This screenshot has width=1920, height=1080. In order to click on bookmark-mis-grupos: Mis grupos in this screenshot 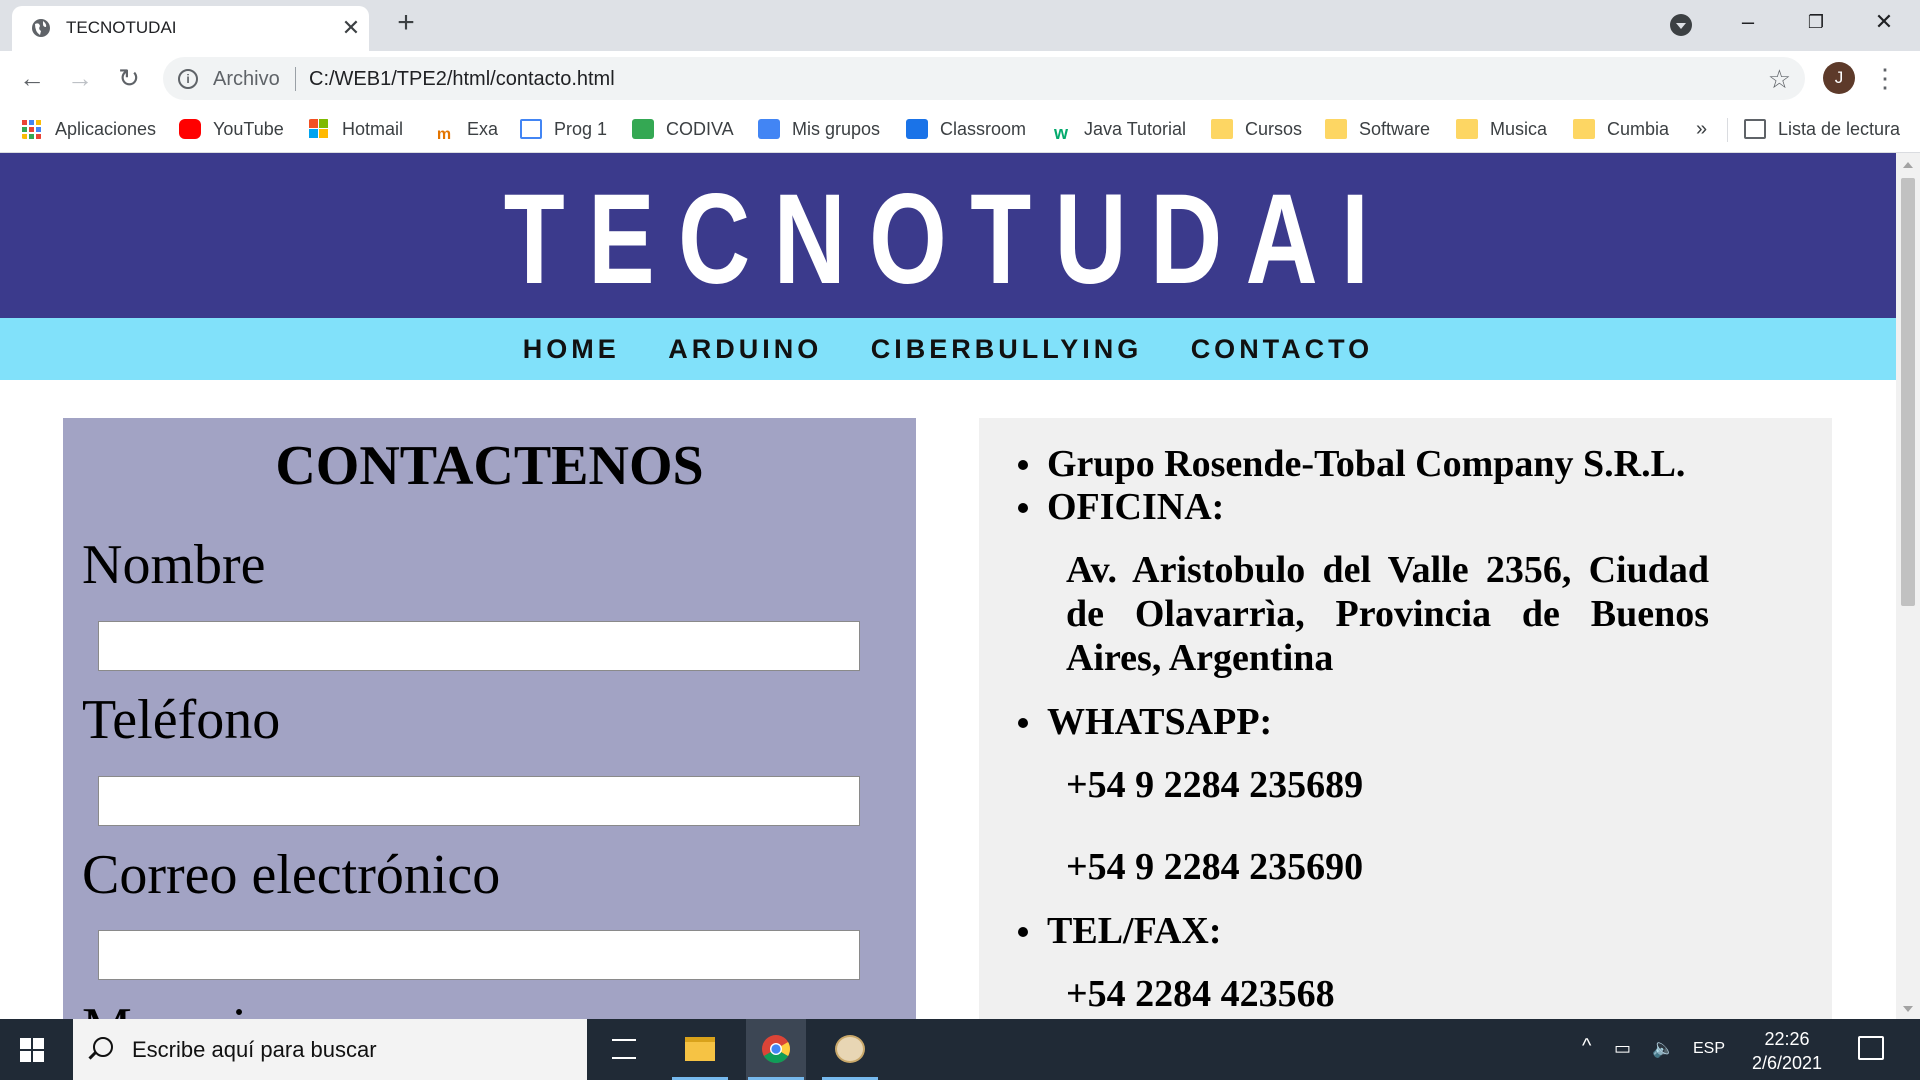, I will do `click(819, 129)`.